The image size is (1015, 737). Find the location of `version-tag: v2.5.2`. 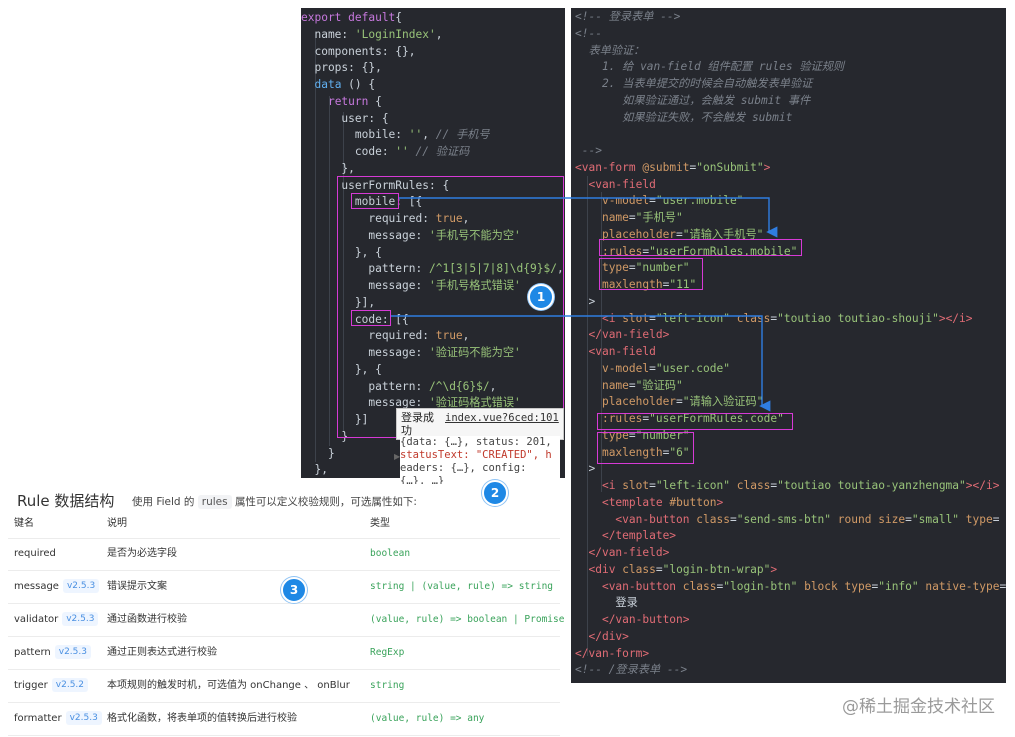

version-tag: v2.5.2 is located at coordinates (70, 685).